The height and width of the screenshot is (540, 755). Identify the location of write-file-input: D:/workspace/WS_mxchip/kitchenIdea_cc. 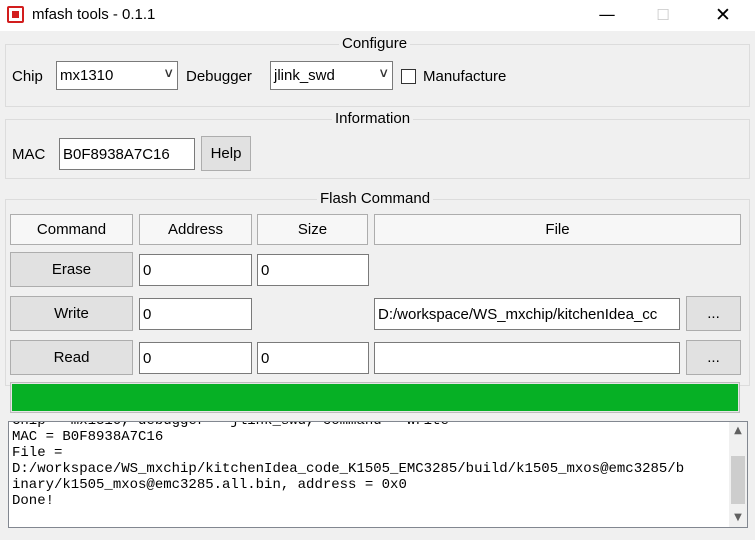
(527, 314).